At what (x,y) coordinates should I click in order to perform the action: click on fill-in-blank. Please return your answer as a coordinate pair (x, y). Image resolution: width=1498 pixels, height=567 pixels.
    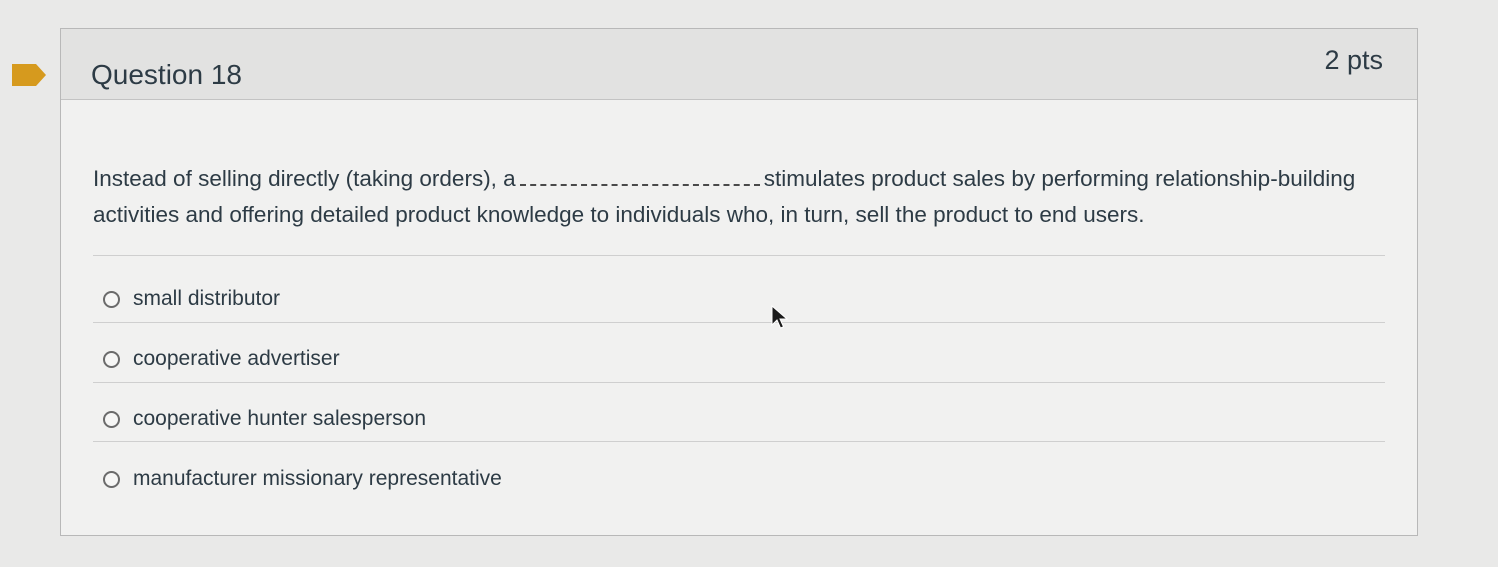
    Looking at the image, I should click on (639, 176).